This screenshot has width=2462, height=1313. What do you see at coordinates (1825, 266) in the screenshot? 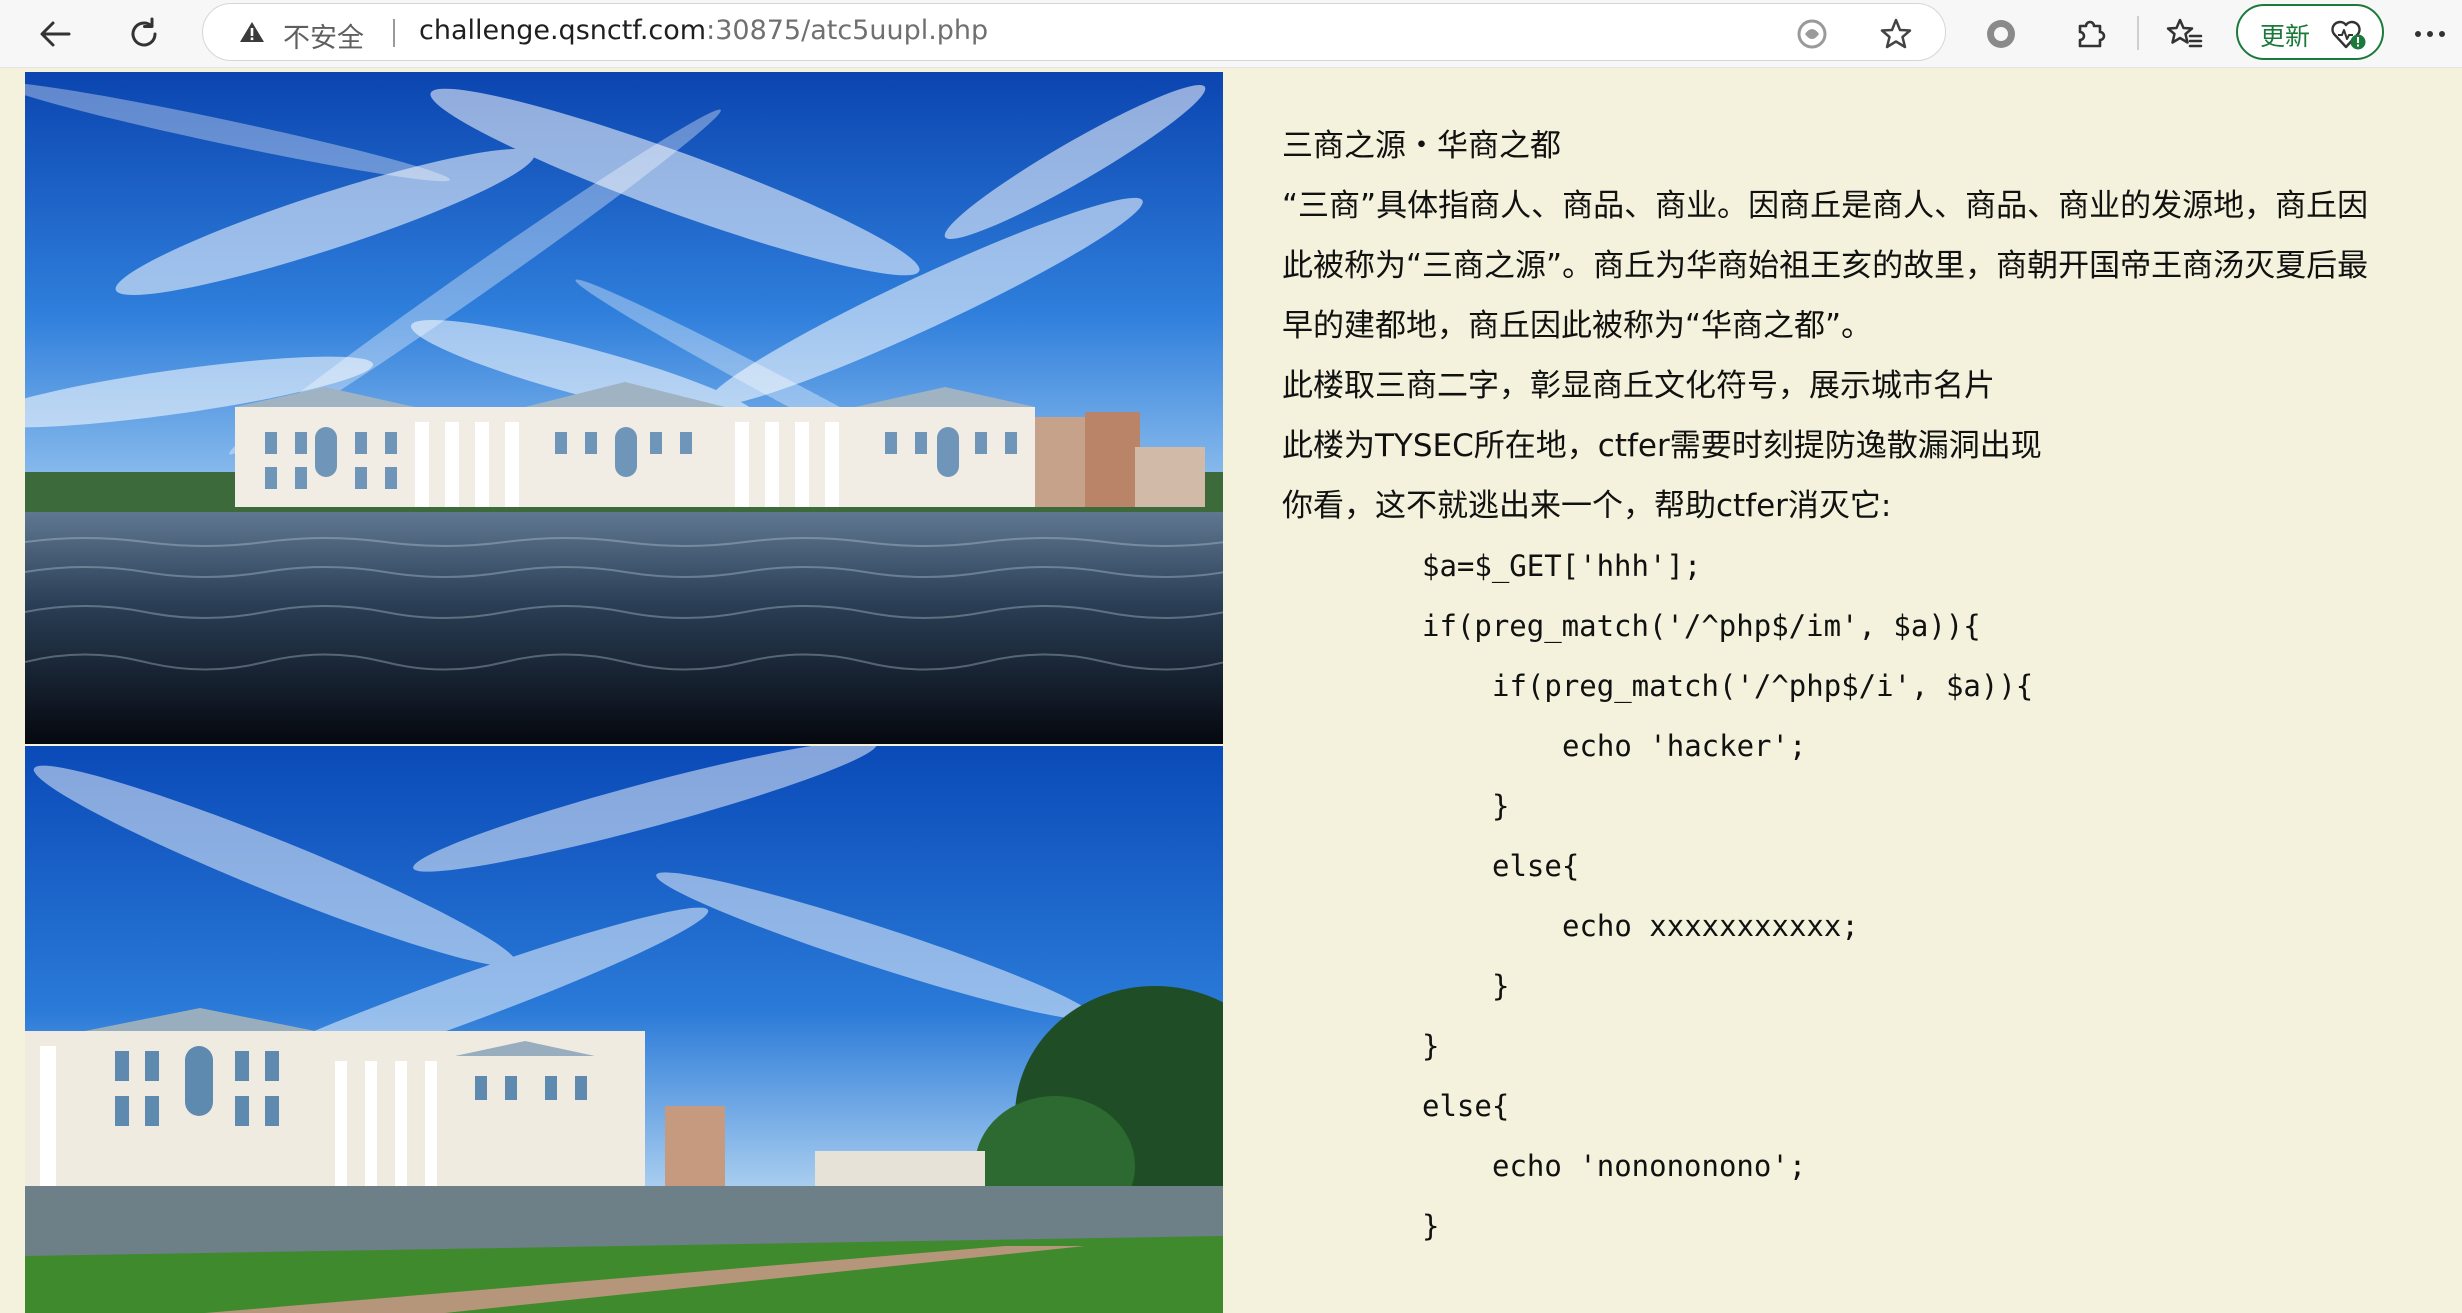
I see `paragraph-line: 此被称为“三商之源”。商丘为华商始祖王亥的故里，商朝开国帝王商汤灭夏后最` at bounding box center [1825, 266].